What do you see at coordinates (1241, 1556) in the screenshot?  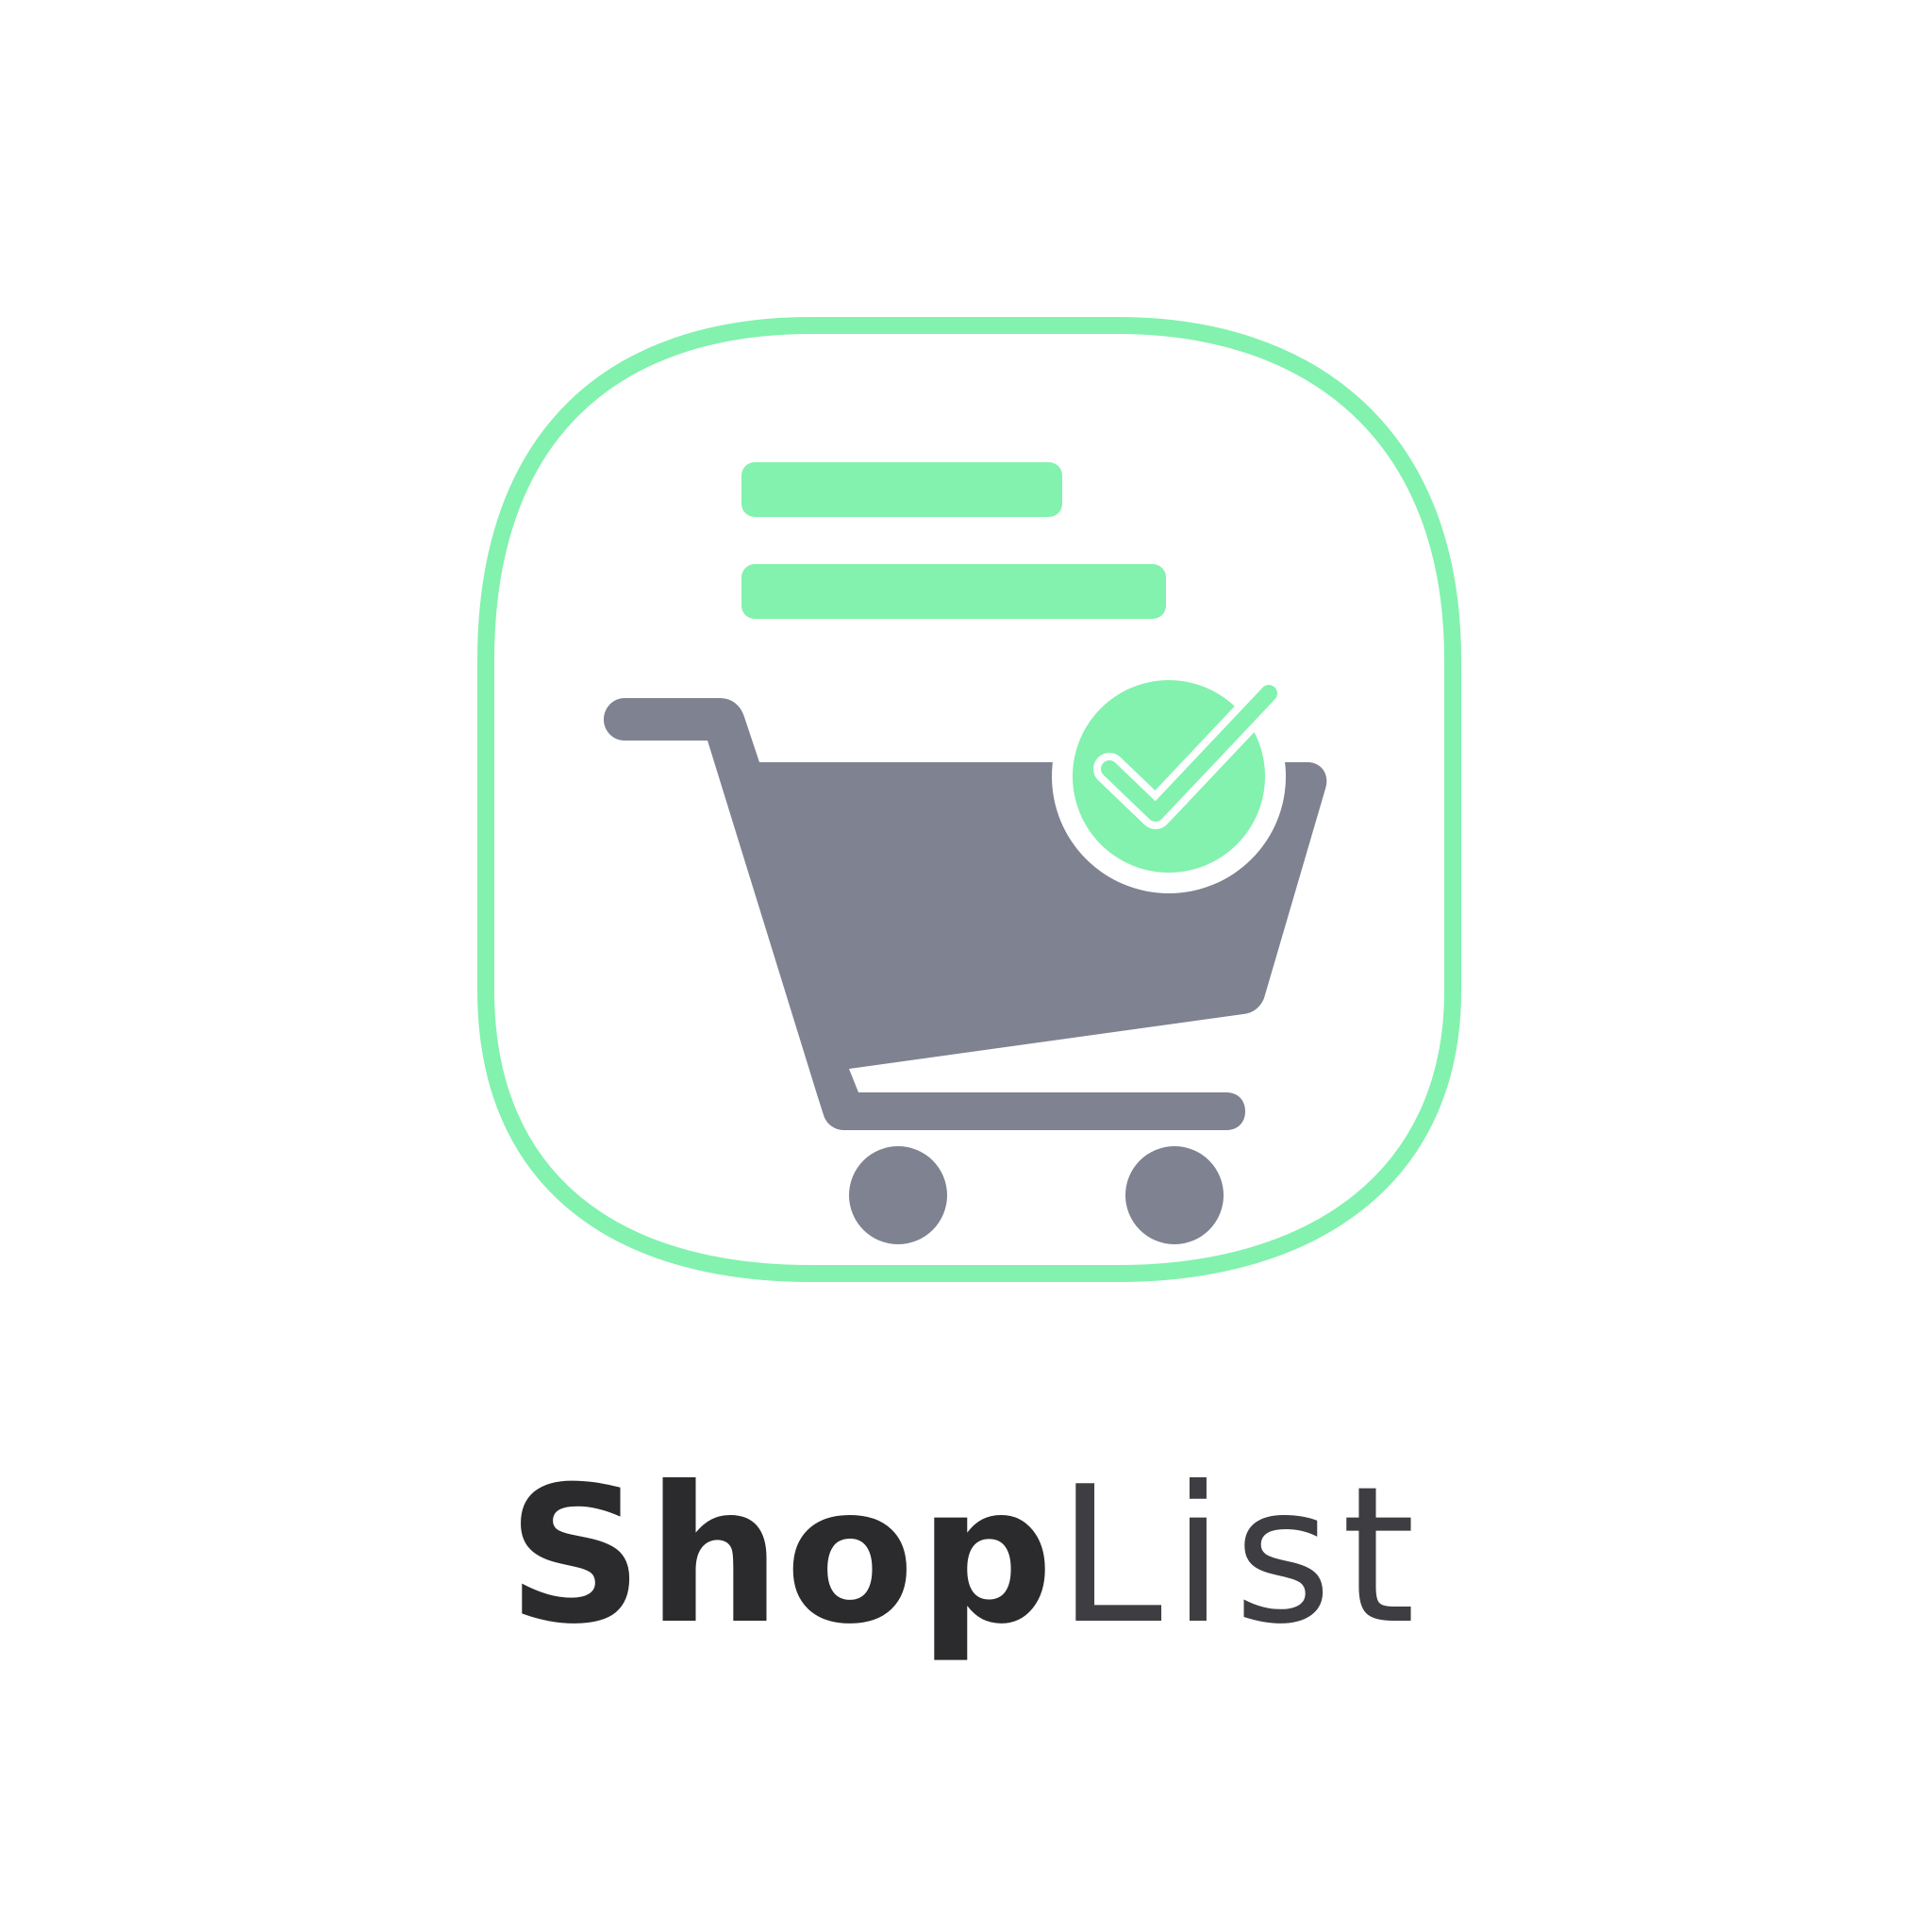 I see `brand-name-light: List` at bounding box center [1241, 1556].